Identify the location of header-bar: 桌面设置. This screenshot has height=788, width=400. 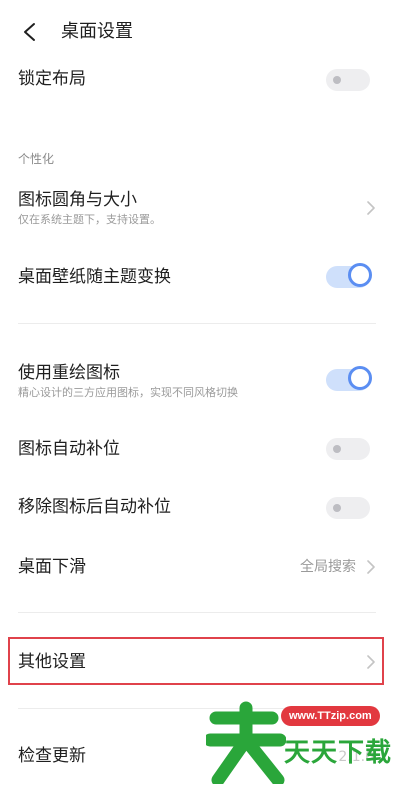
(200, 33).